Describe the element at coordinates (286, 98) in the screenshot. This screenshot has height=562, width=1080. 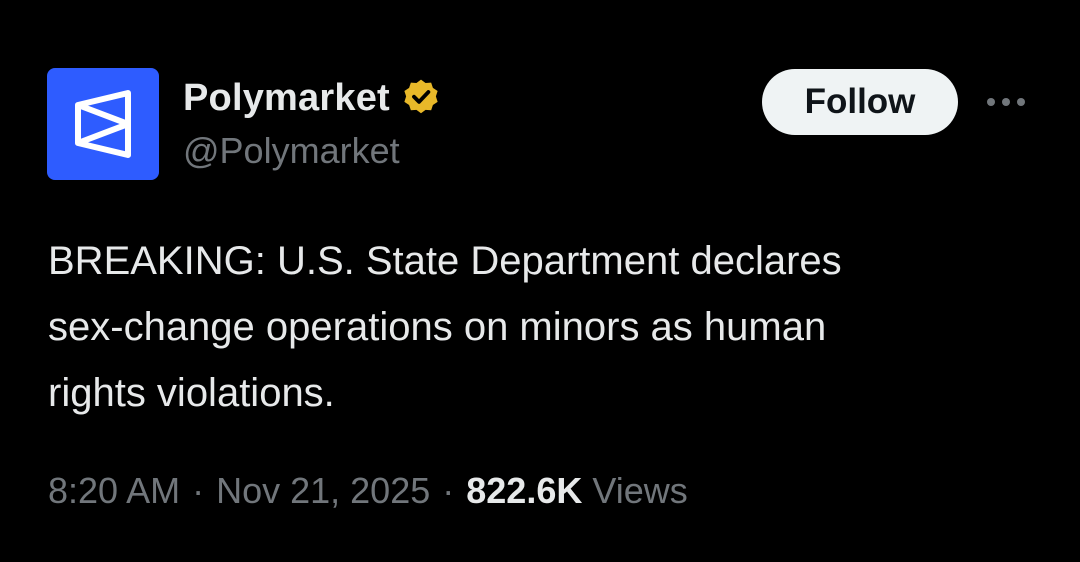
I see `author-display-name: Polymarket` at that location.